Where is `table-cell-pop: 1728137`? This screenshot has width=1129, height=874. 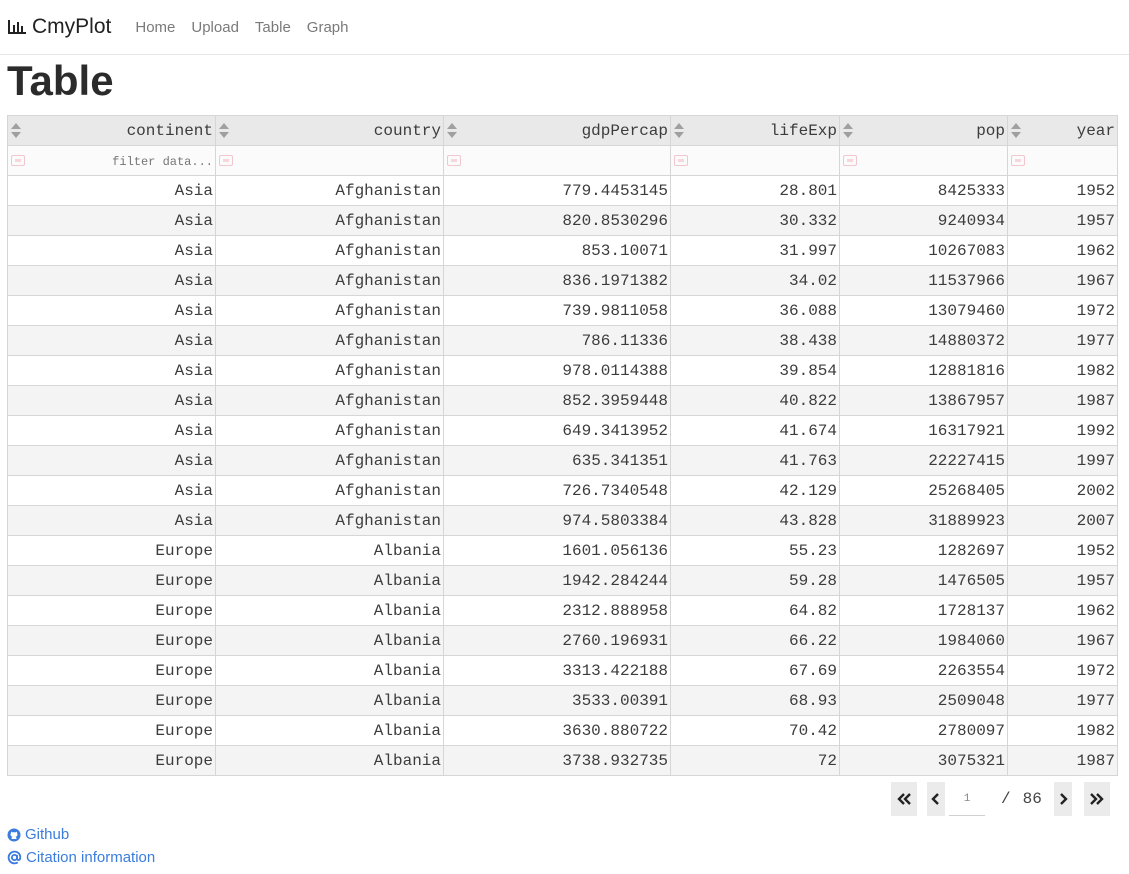 table-cell-pop: 1728137 is located at coordinates (923, 610).